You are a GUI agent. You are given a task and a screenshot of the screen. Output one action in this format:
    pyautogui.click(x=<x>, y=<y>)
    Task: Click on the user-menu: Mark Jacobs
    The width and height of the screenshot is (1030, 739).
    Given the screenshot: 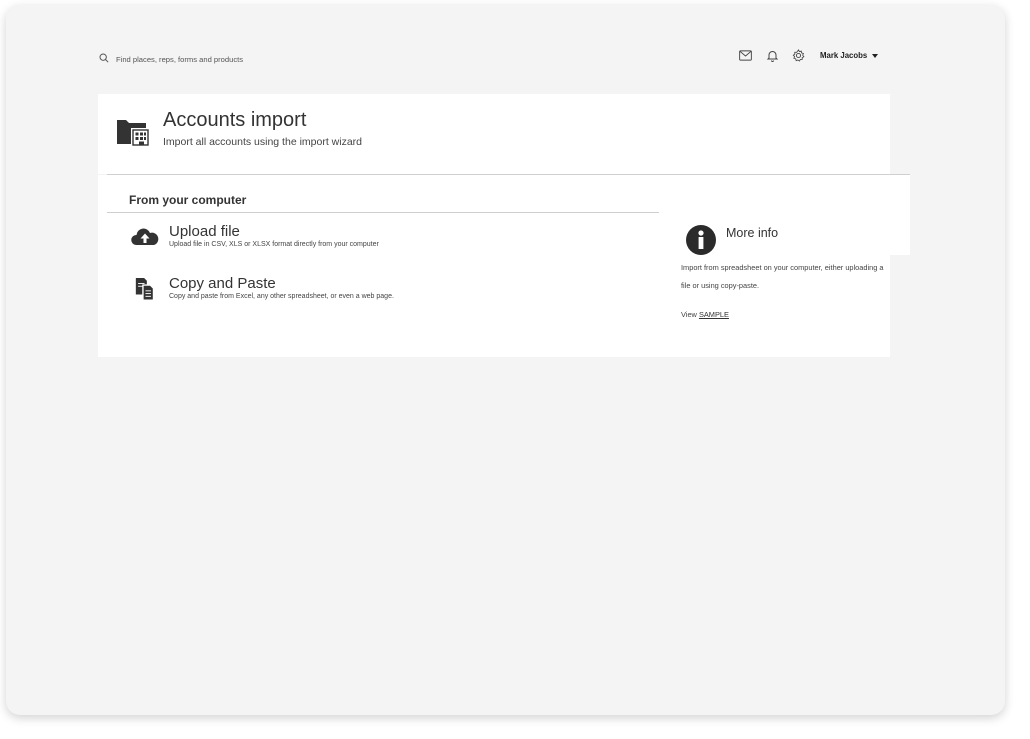 What is the action you would take?
    pyautogui.click(x=849, y=55)
    